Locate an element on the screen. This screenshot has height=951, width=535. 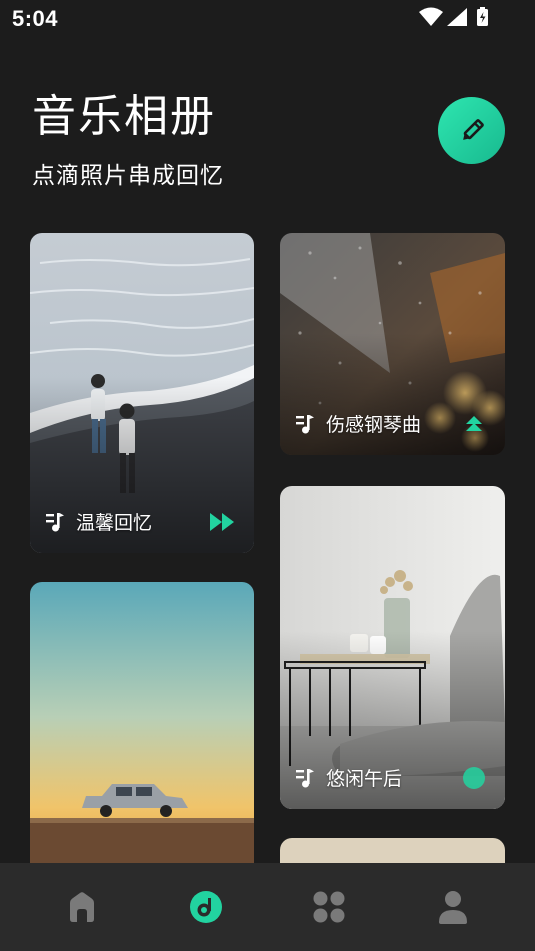
nav-music is located at coordinates (206, 907).